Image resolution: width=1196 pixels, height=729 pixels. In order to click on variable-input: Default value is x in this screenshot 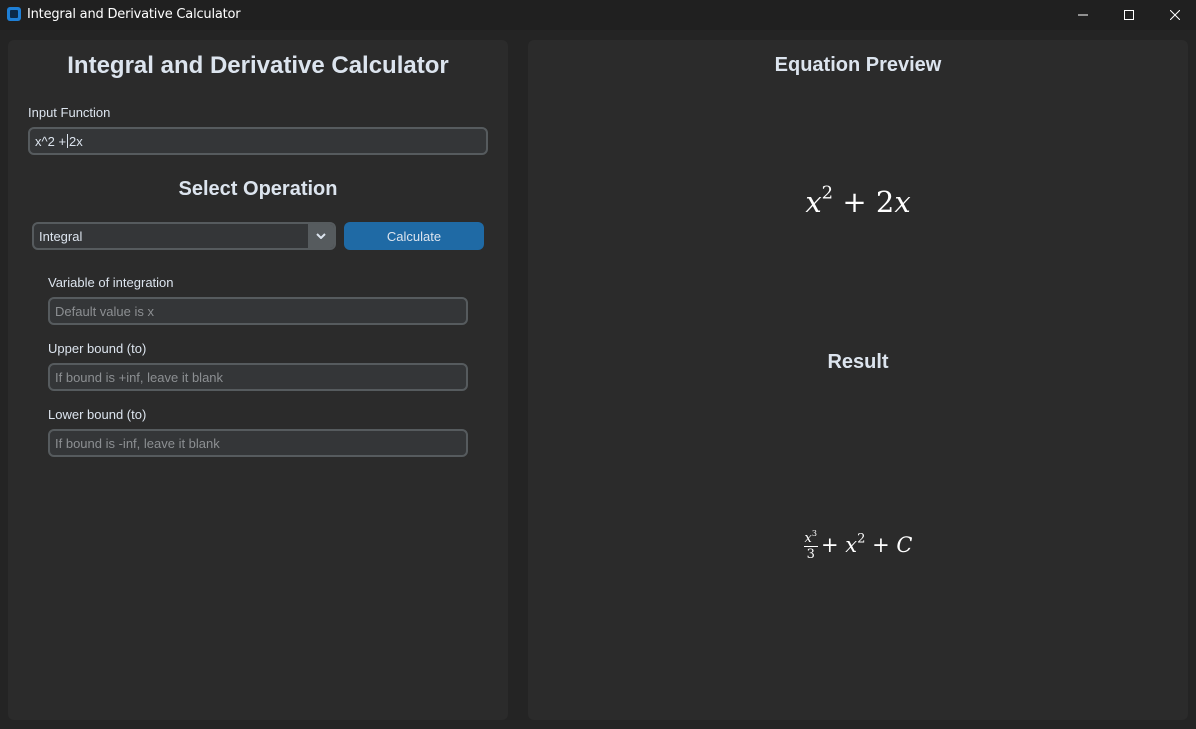, I will do `click(258, 311)`.